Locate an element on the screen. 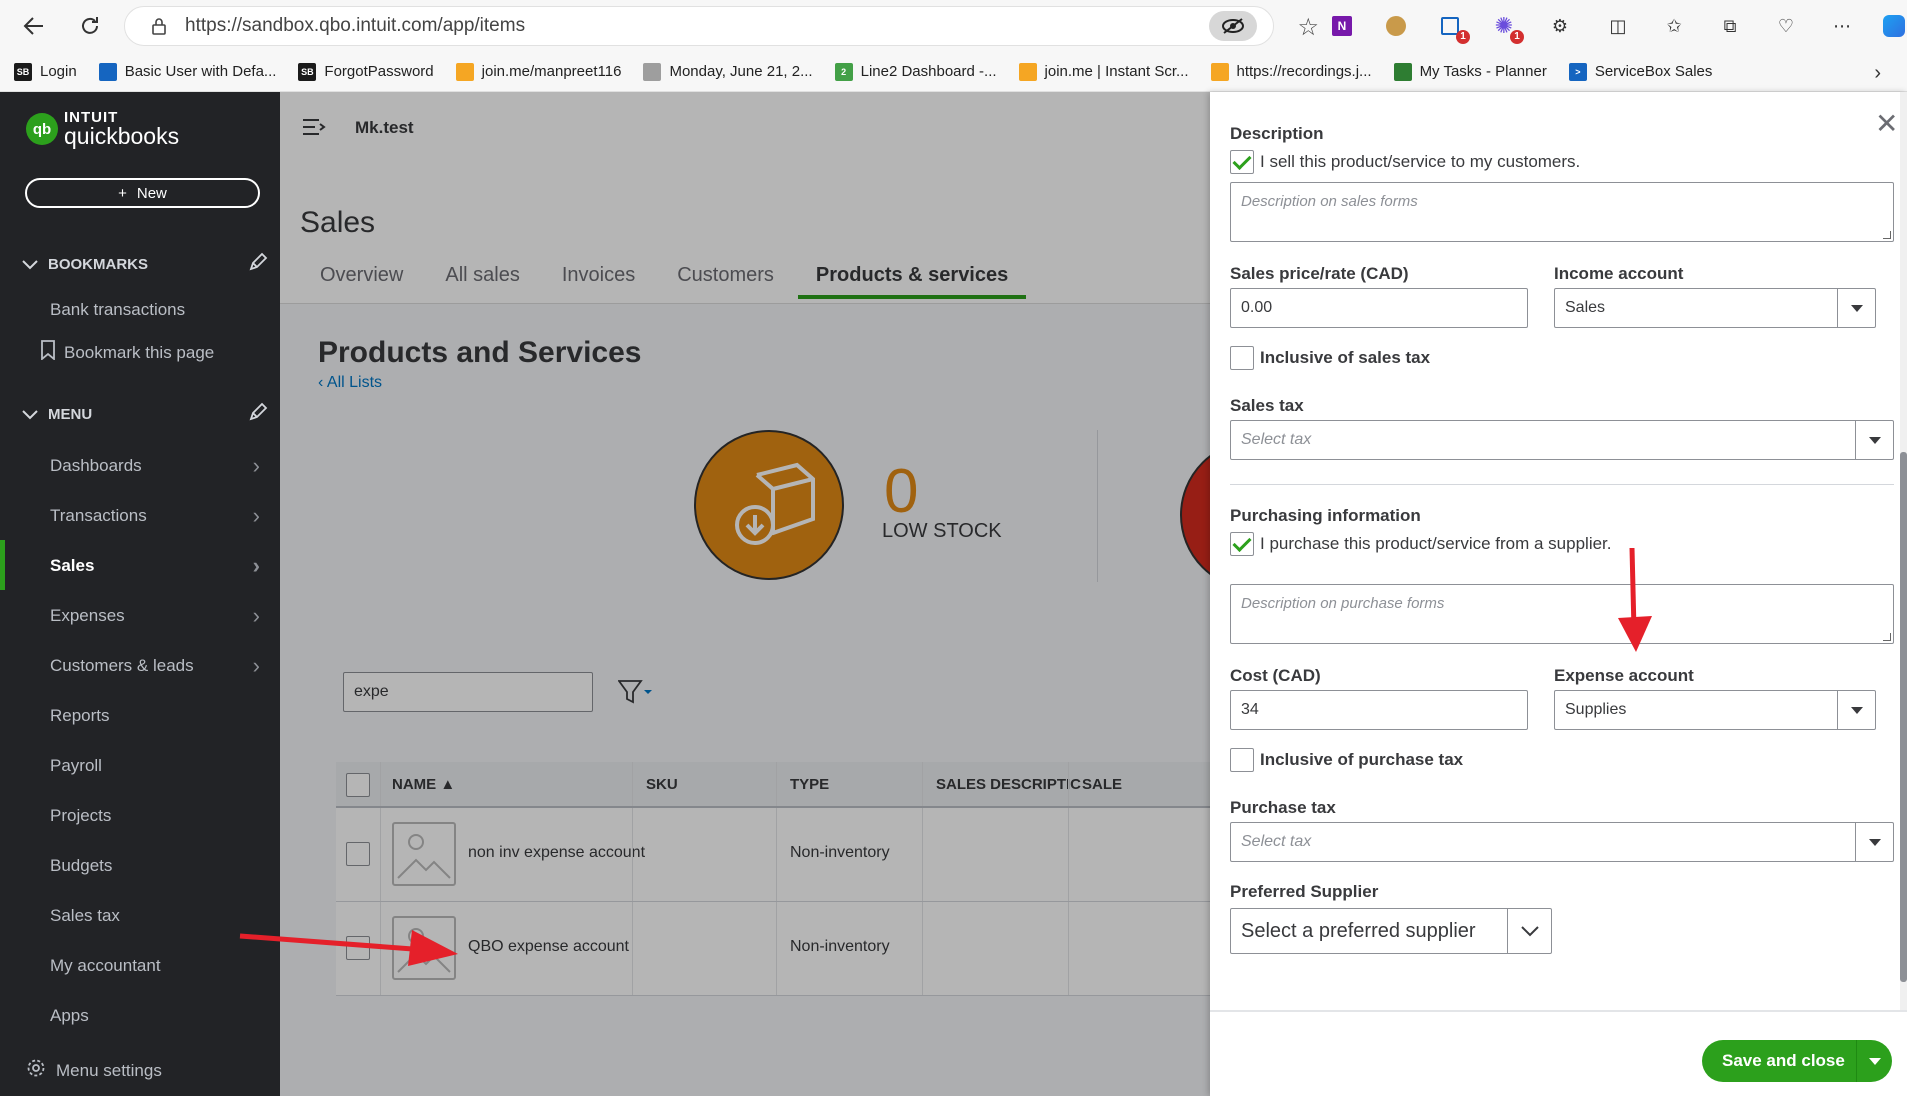 Image resolution: width=1907 pixels, height=1096 pixels. sidebar-item-transactions: Transactions › is located at coordinates (160, 515).